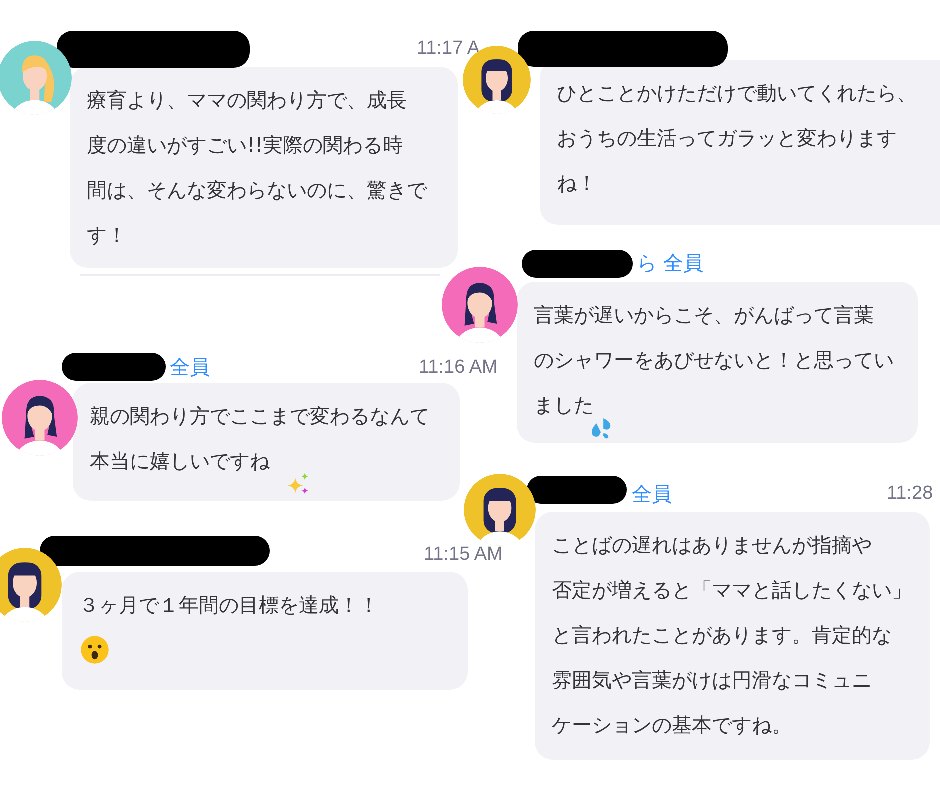 The width and height of the screenshot is (940, 788). Describe the element at coordinates (732, 635) in the screenshot. I see `message-text: ことばの遅れはありませんが指摘や否定が増えると「ママと話したくない」と言われたことがあります。肯定的な雰囲気や言葉がけは円滑なコミュニケーションの基本ですね。` at that location.